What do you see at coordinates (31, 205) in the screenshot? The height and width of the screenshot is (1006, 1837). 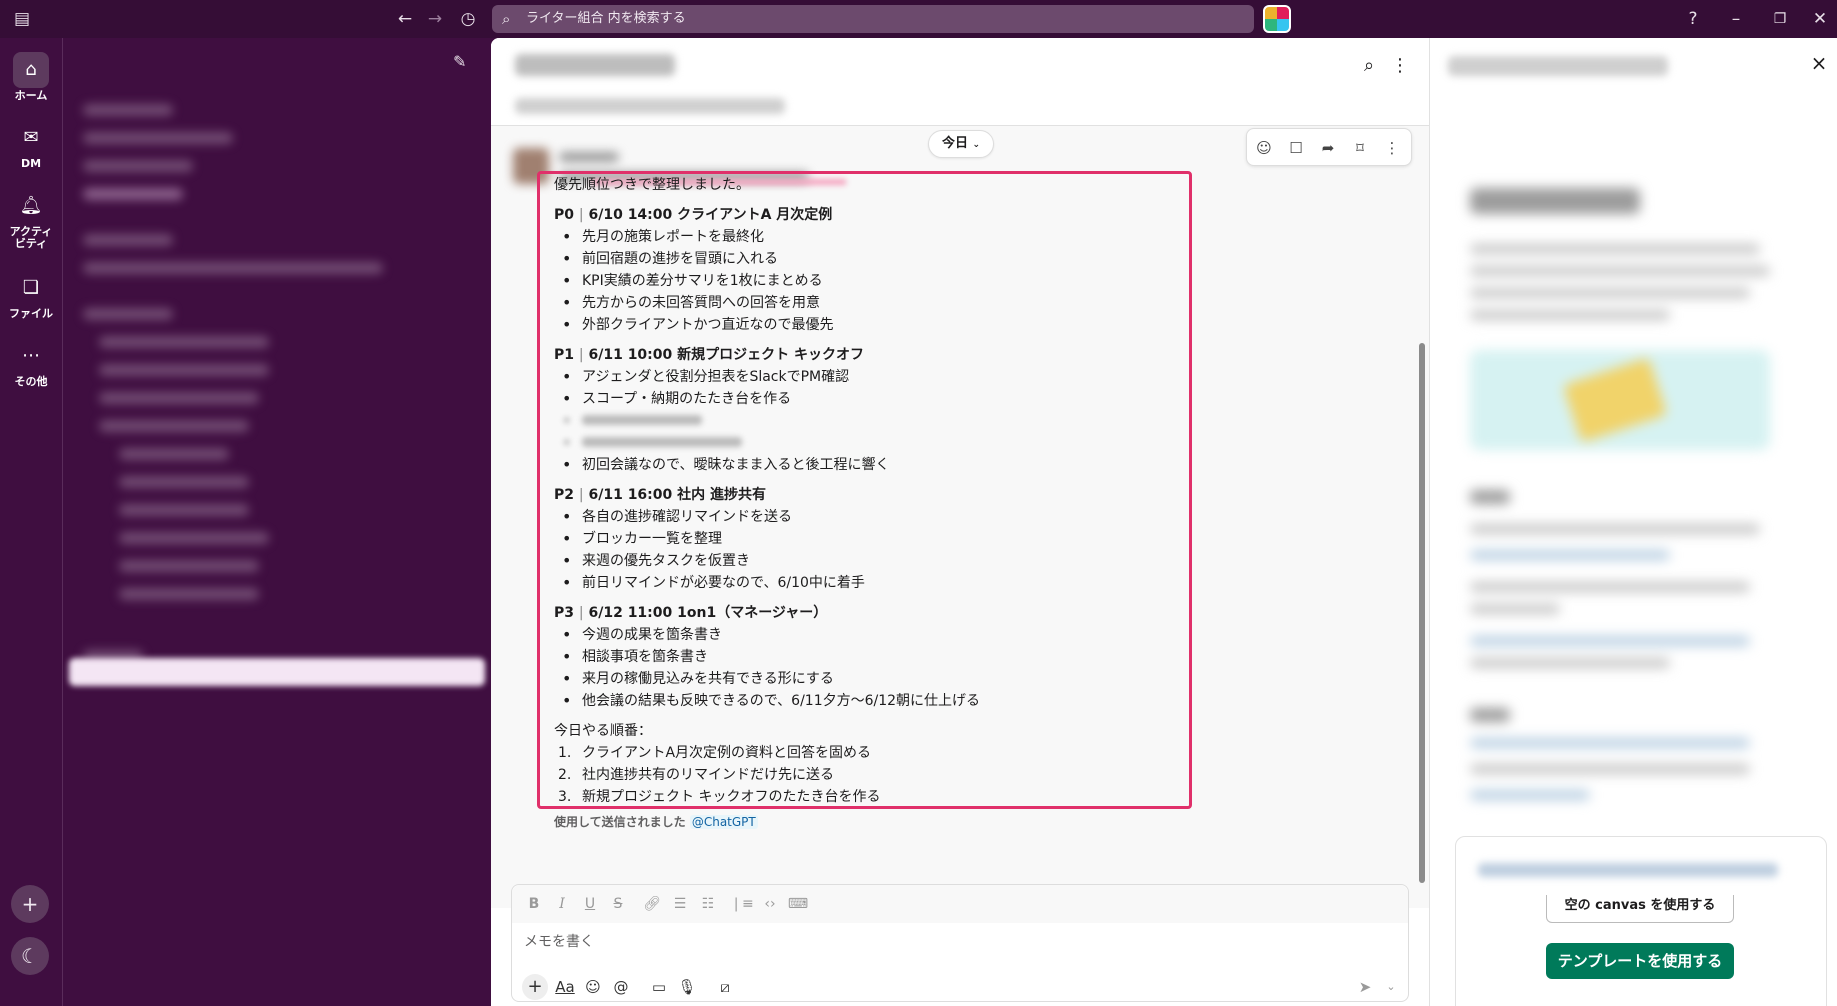 I see `bell-icon: 🔔︎` at bounding box center [31, 205].